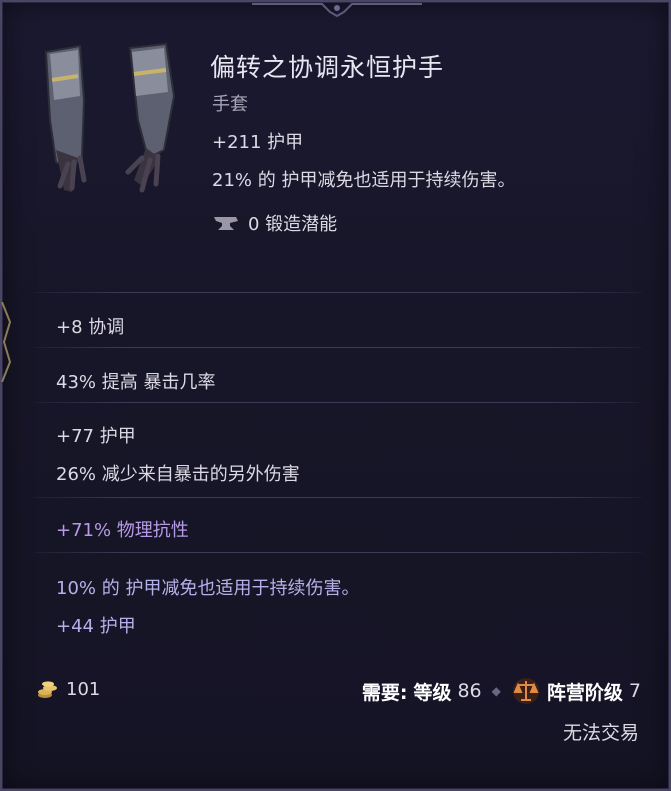 This screenshot has width=671, height=791. What do you see at coordinates (226, 223) in the screenshot?
I see `anvil-icon` at bounding box center [226, 223].